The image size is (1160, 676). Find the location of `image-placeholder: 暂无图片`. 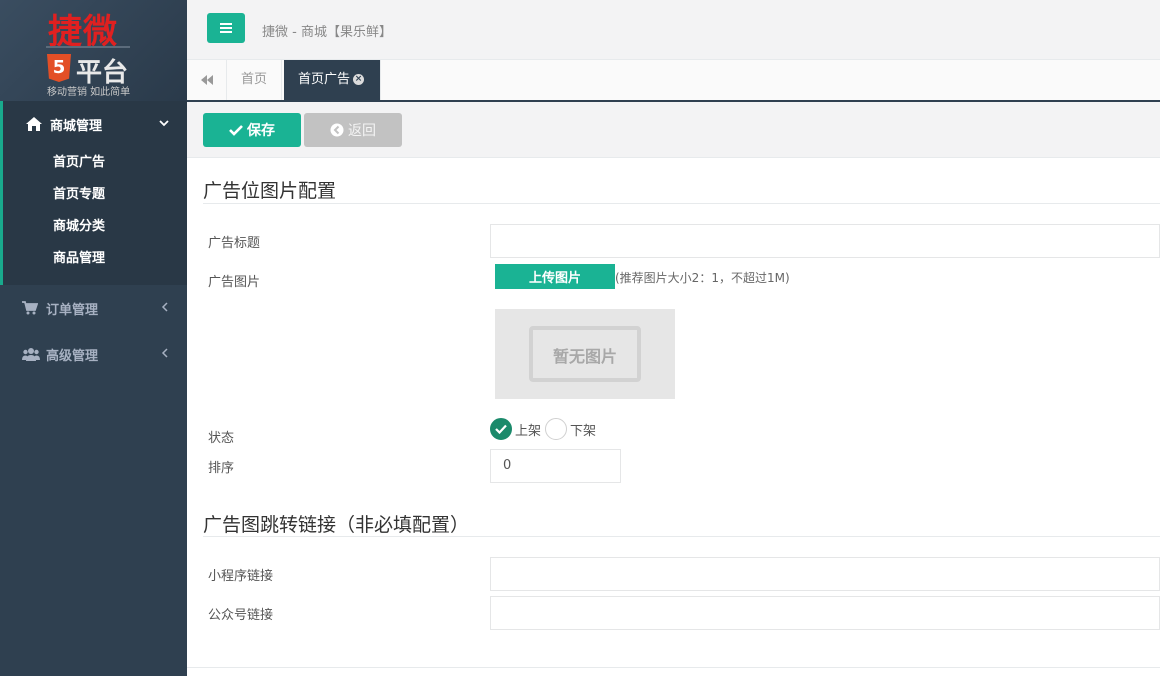

image-placeholder: 暂无图片 is located at coordinates (585, 354).